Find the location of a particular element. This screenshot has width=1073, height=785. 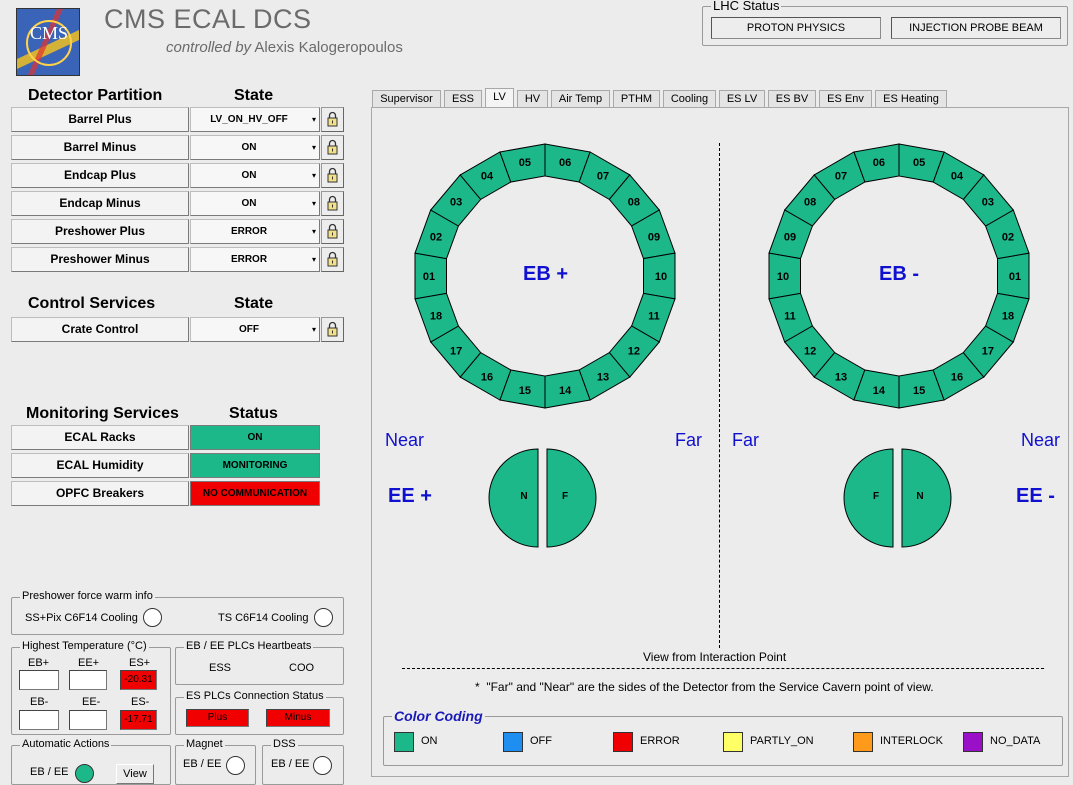

monitoring-status-opfc-breakers: NO COMMUNICATION is located at coordinates (255, 493).